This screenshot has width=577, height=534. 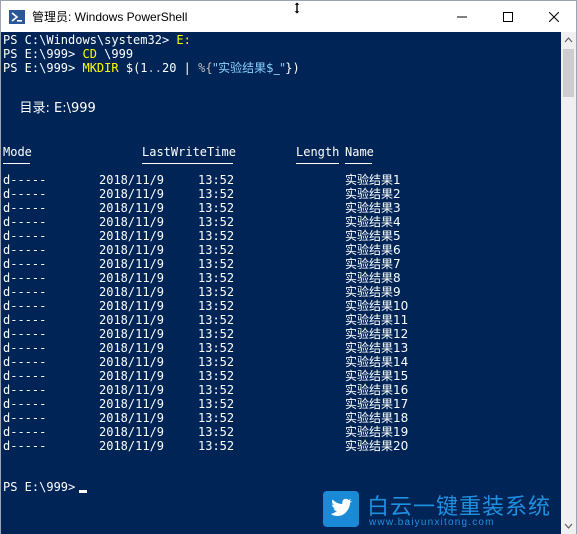 I want to click on header-name: Name, so click(x=359, y=152).